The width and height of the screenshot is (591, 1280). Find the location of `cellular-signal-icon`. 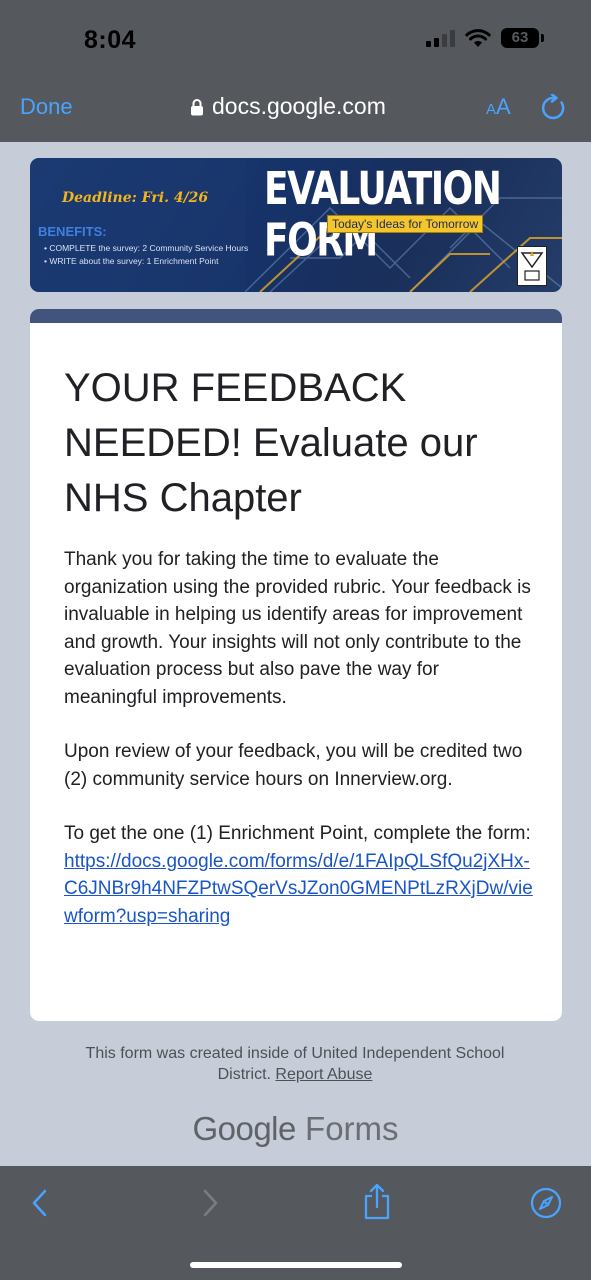

cellular-signal-icon is located at coordinates (440, 38).